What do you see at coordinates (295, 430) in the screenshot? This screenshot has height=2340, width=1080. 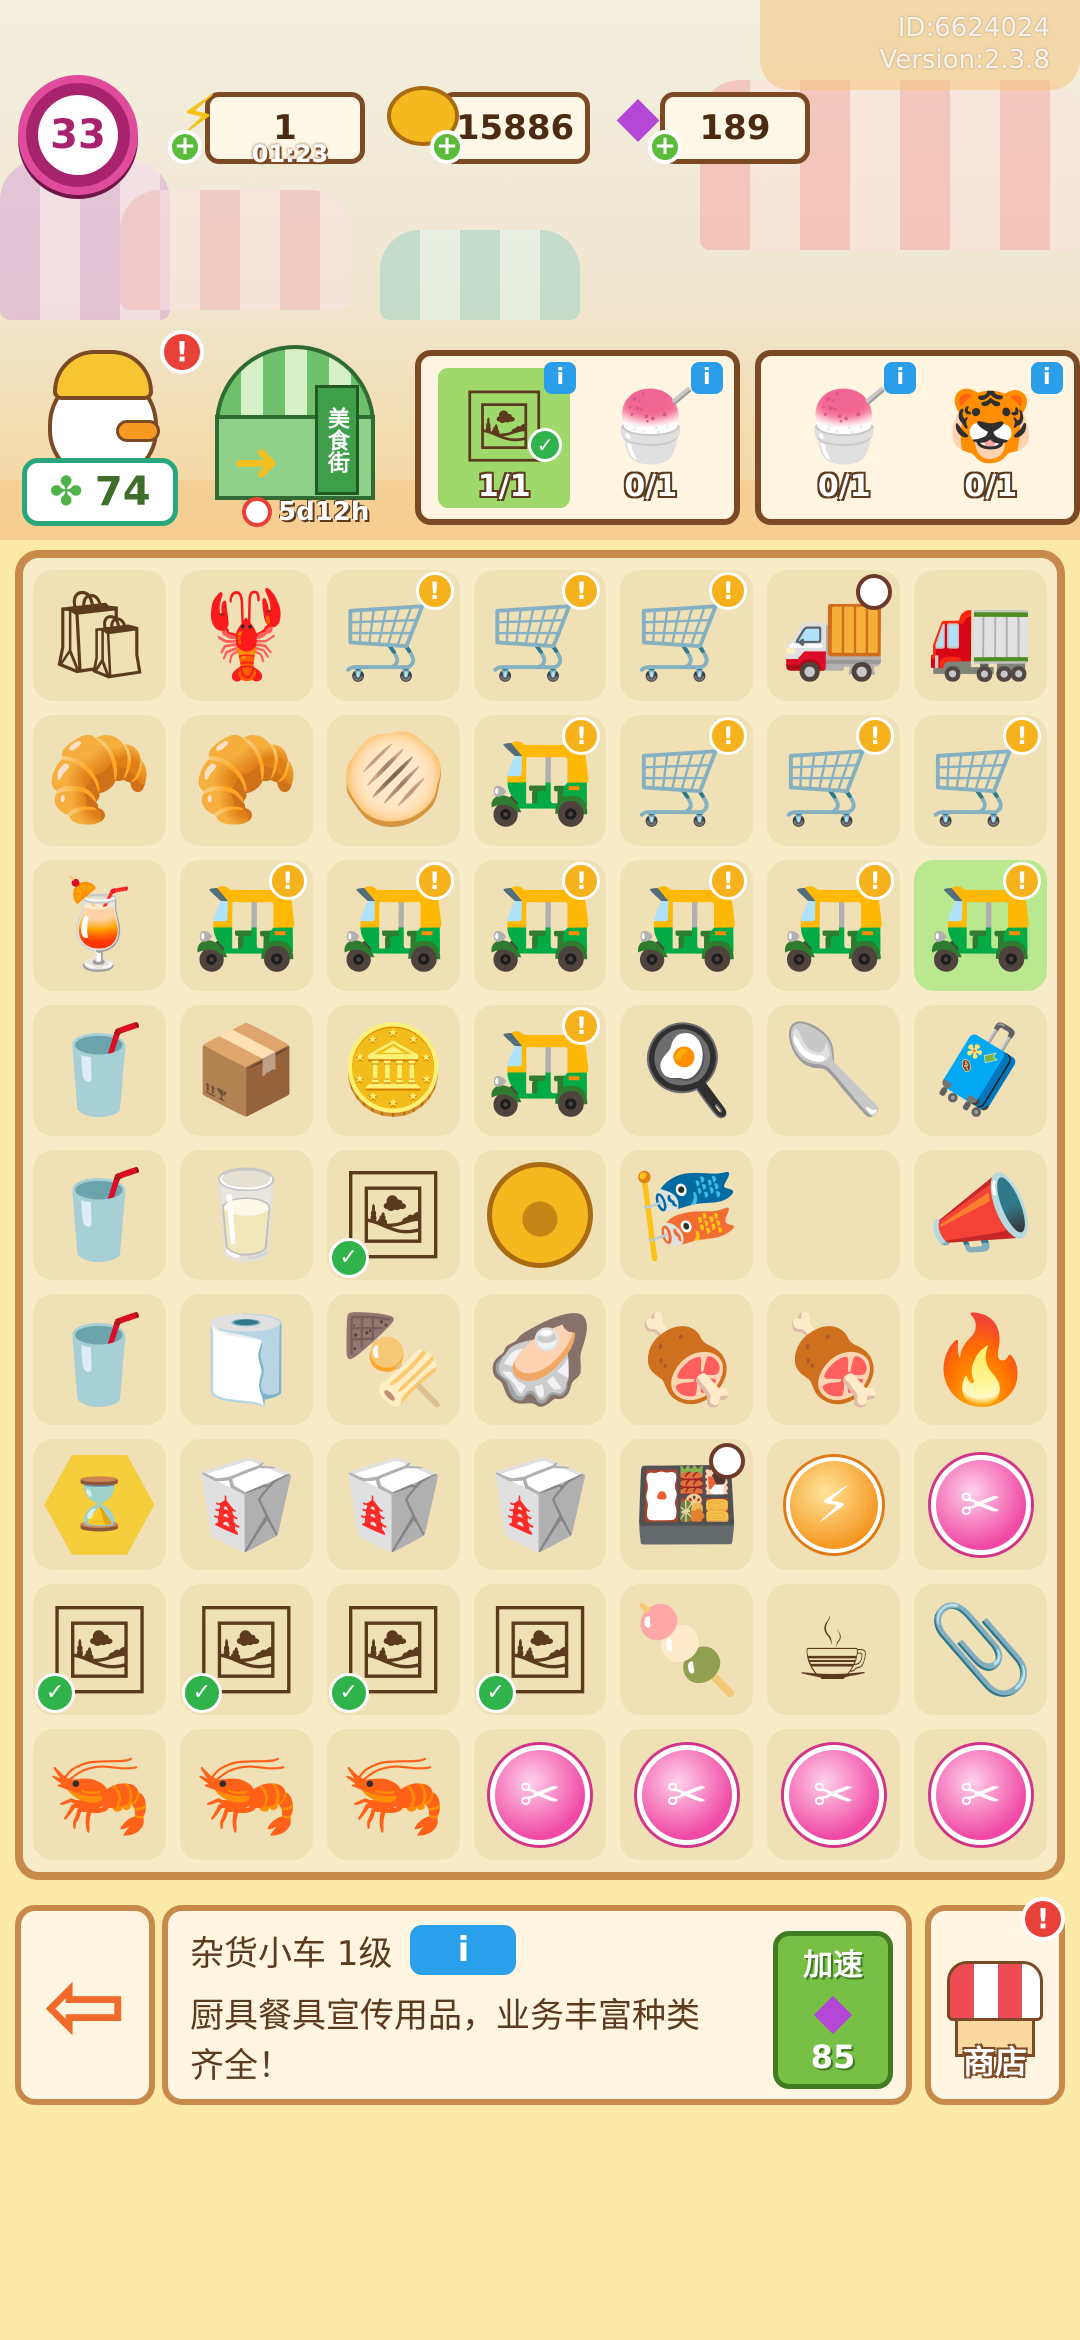 I see `food-street-gate: ➜ 美食街` at bounding box center [295, 430].